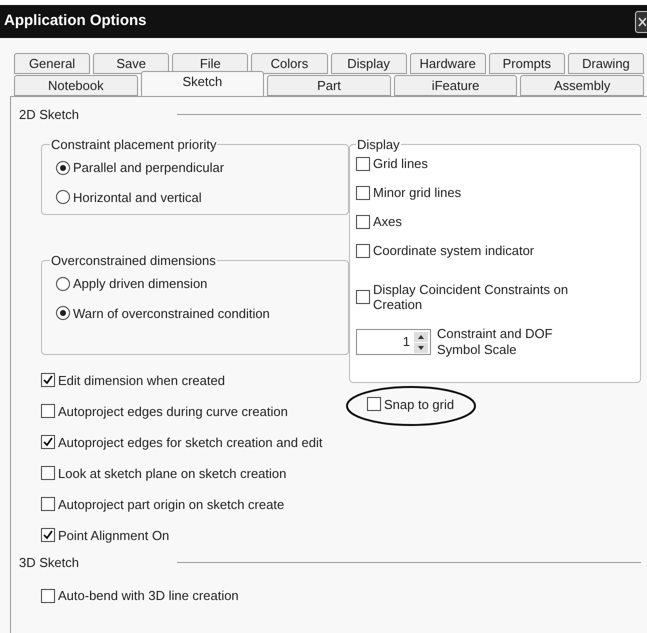  I want to click on tab: iFeature, so click(456, 85).